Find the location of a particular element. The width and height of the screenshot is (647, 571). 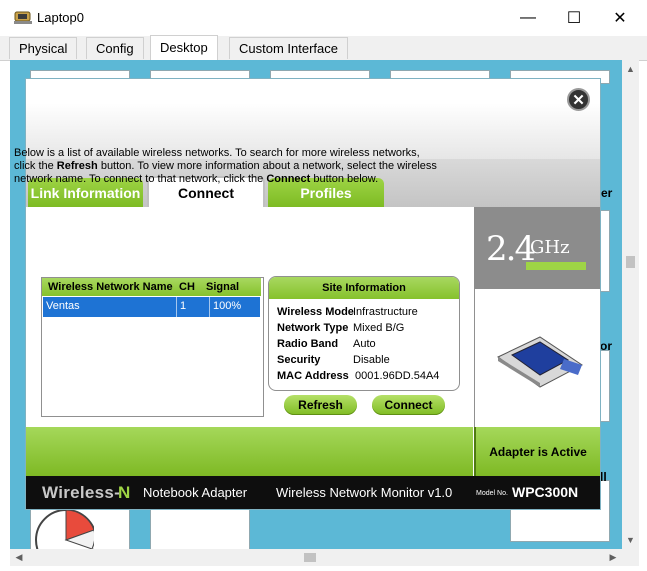

field-label-network-type: Network Type is located at coordinates (313, 328).